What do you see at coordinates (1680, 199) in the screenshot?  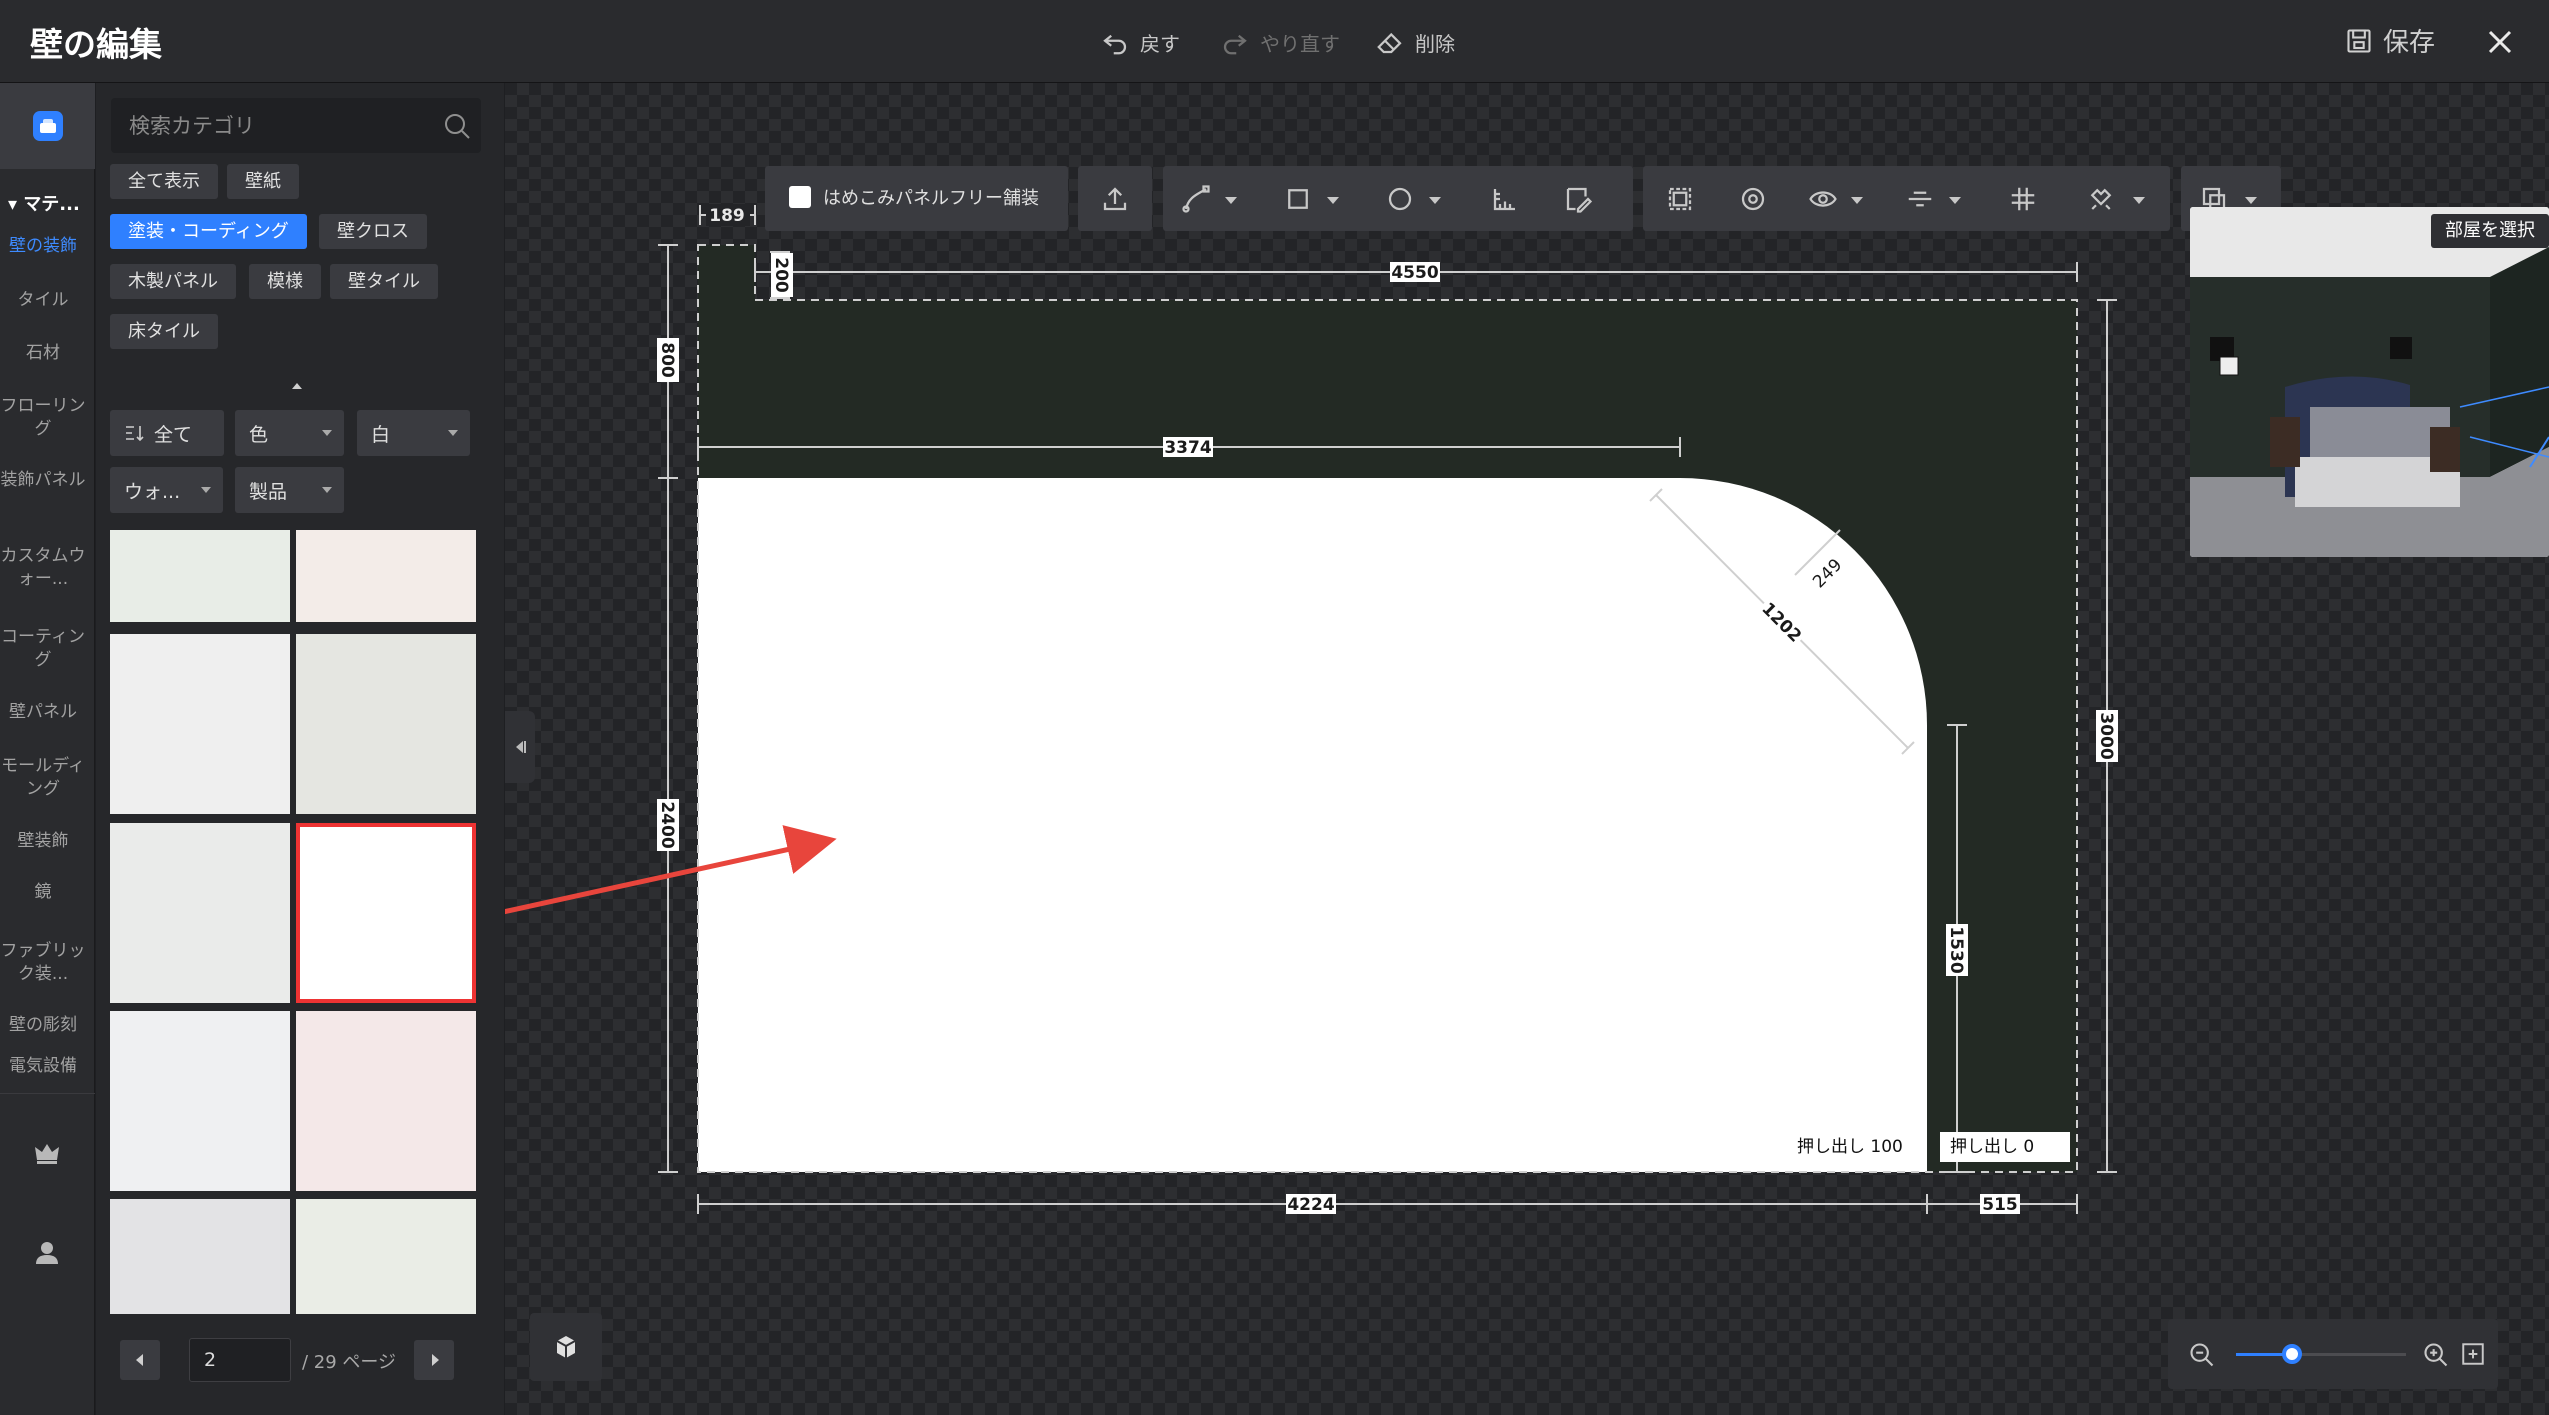 I see `select-area-icon` at bounding box center [1680, 199].